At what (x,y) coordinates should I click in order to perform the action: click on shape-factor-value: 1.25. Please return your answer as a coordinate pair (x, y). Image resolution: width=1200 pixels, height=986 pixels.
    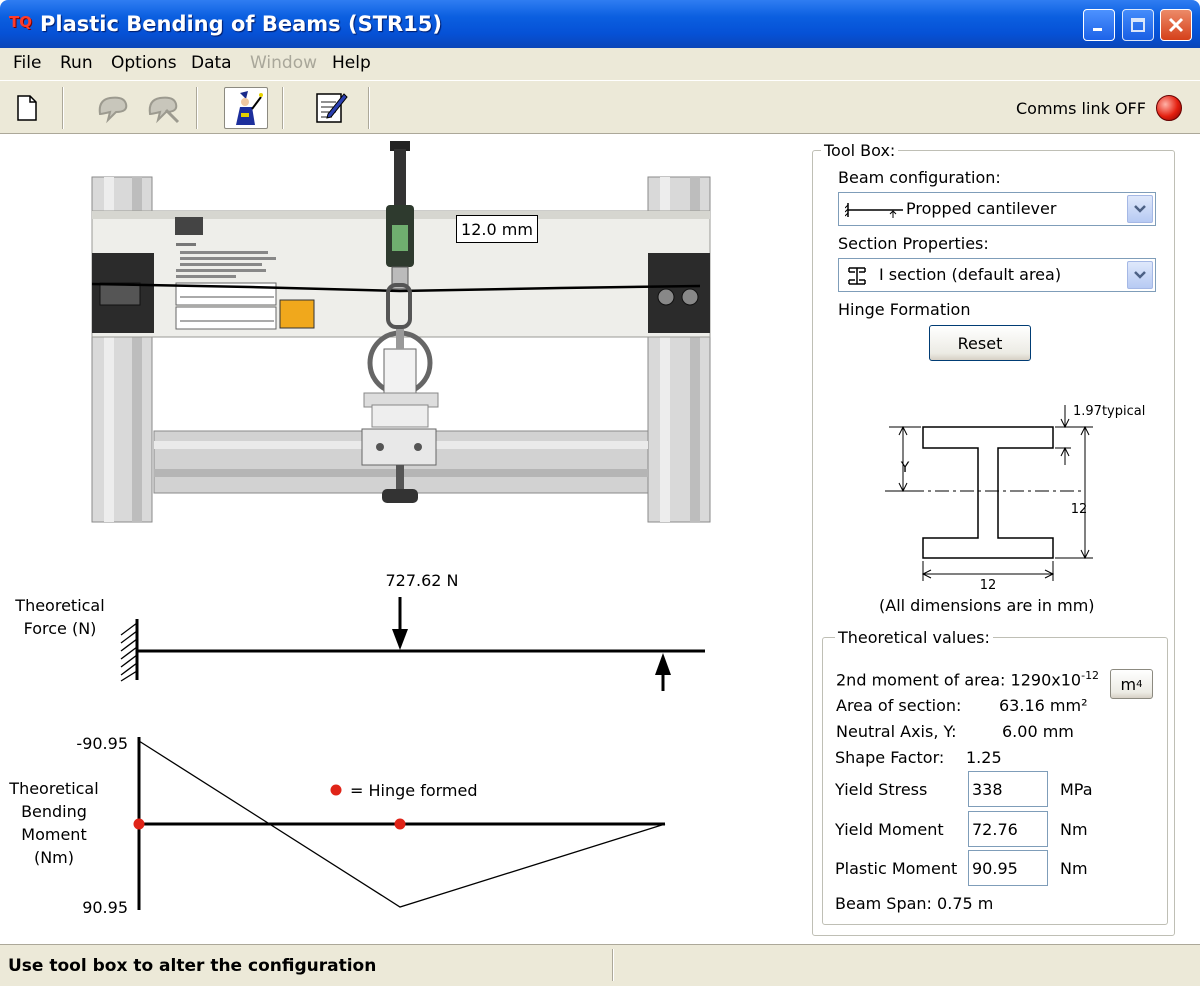
    Looking at the image, I should click on (984, 757).